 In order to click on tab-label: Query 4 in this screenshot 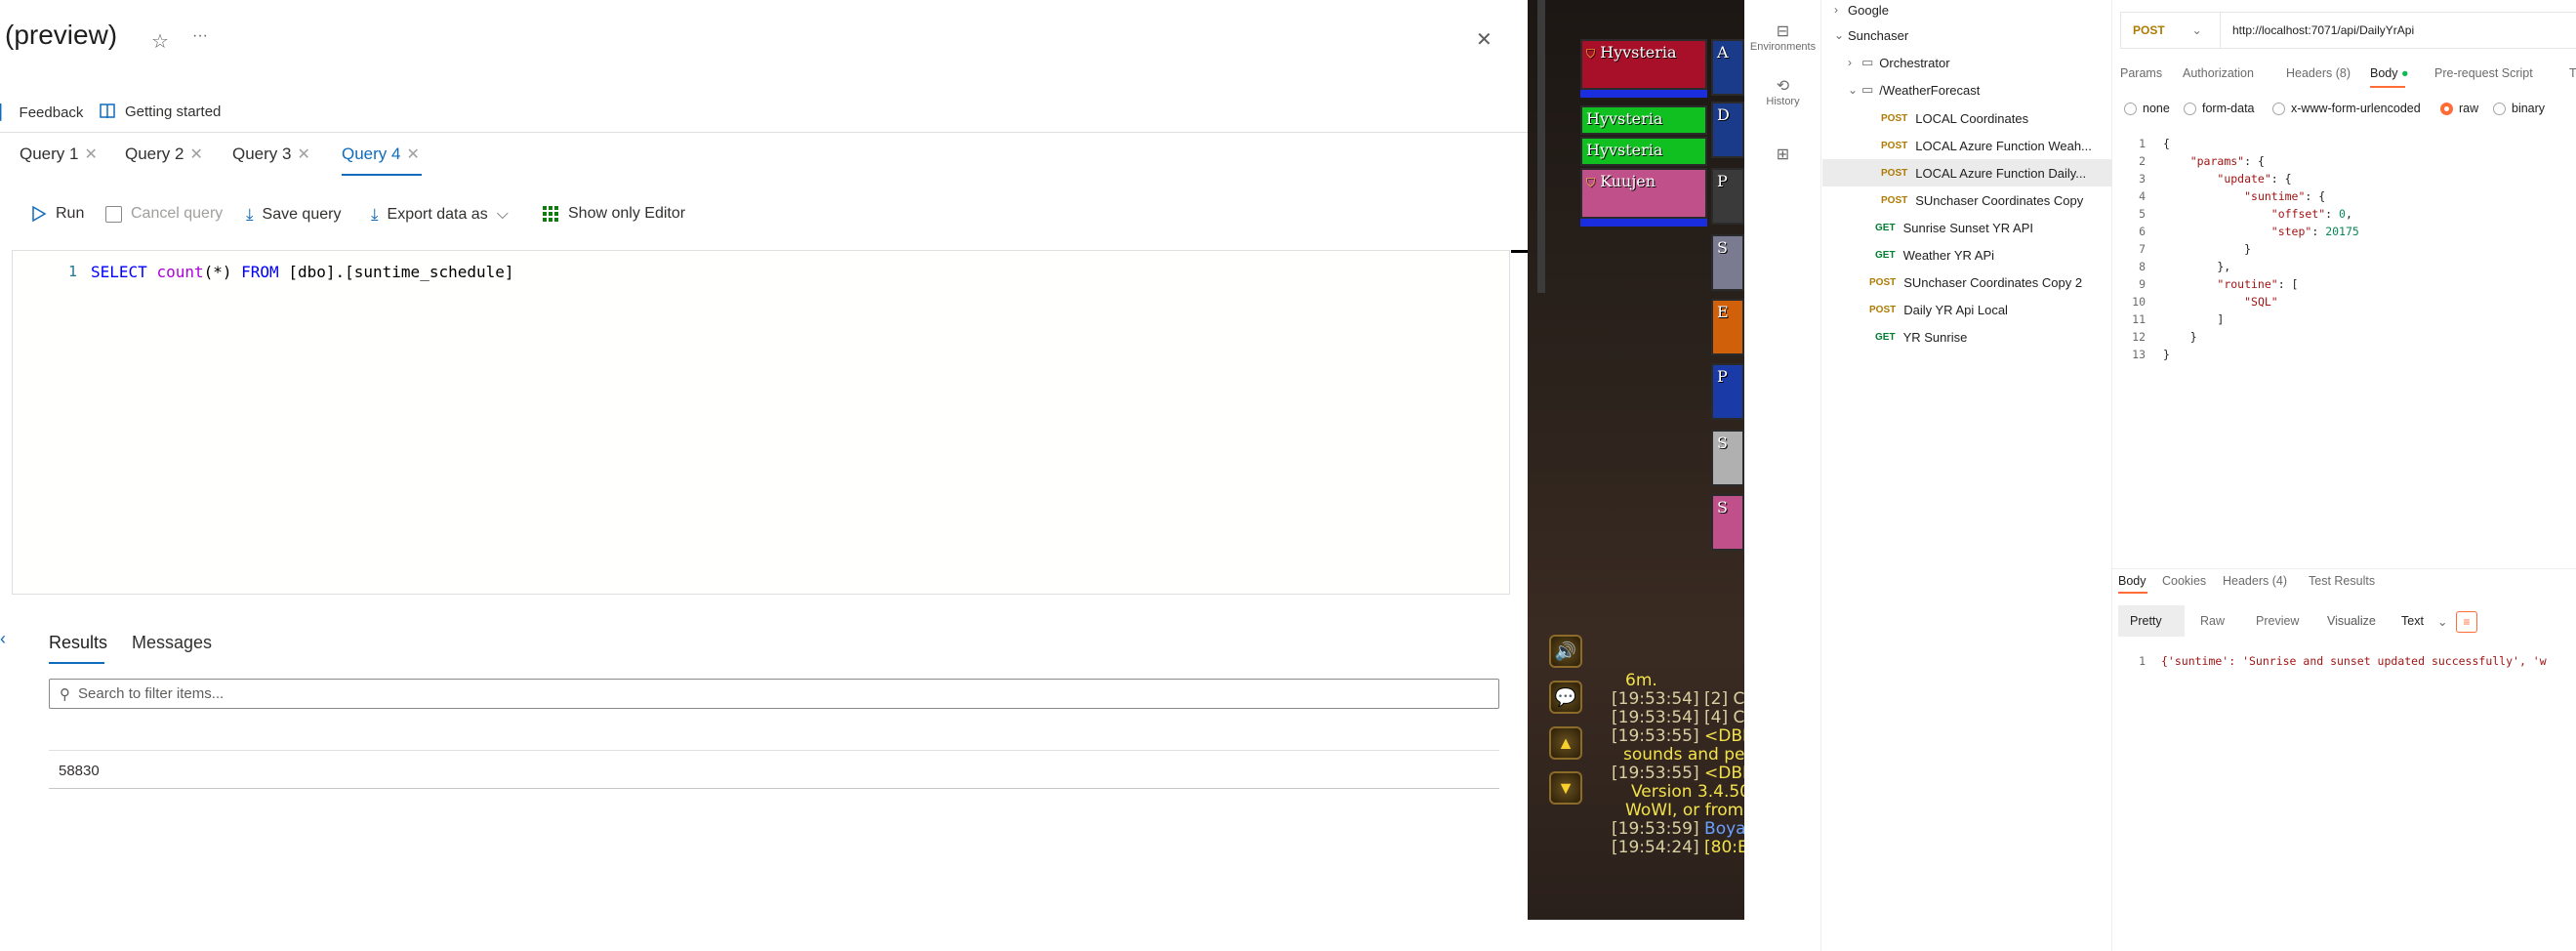, I will do `click(371, 154)`.